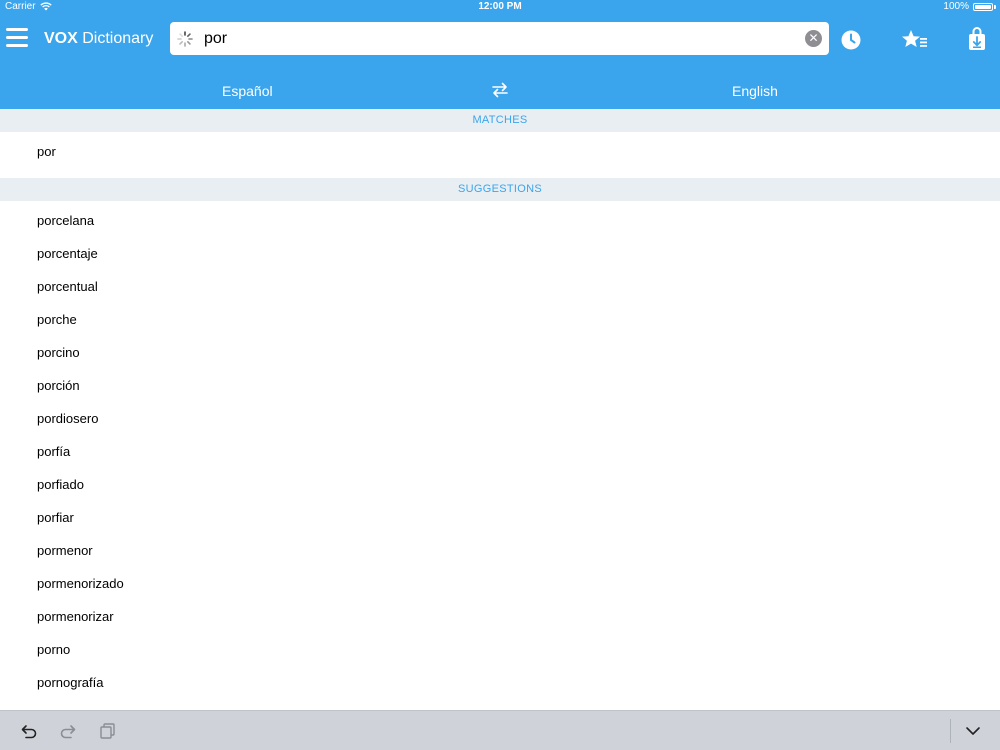 This screenshot has width=1000, height=750. What do you see at coordinates (46, 151) in the screenshot?
I see `match-item-label: por` at bounding box center [46, 151].